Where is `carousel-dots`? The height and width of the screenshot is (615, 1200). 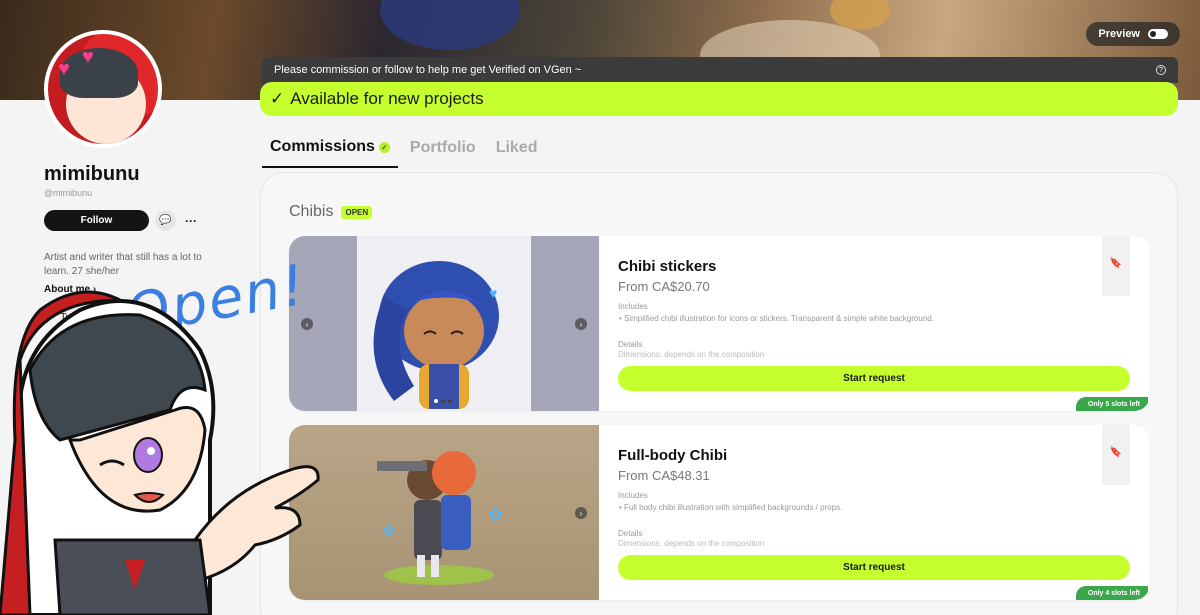
carousel-dots is located at coordinates (443, 401).